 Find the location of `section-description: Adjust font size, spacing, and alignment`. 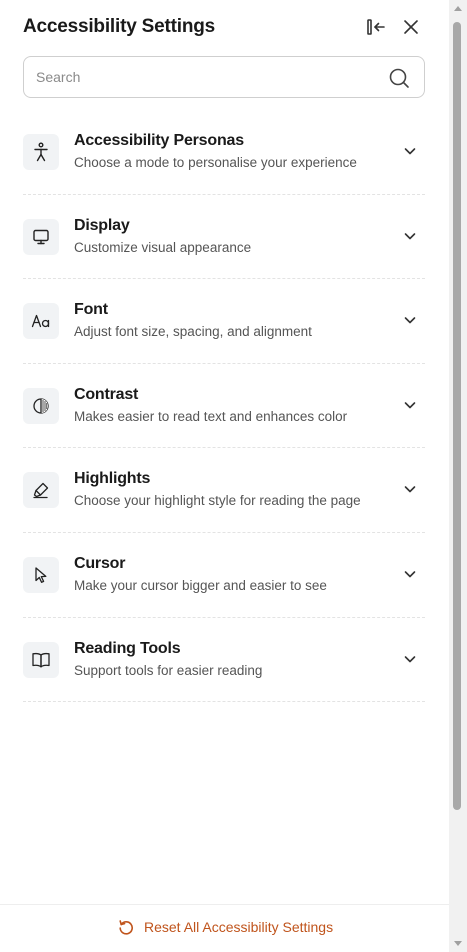

section-description: Adjust font size, spacing, and alignment is located at coordinates (193, 332).